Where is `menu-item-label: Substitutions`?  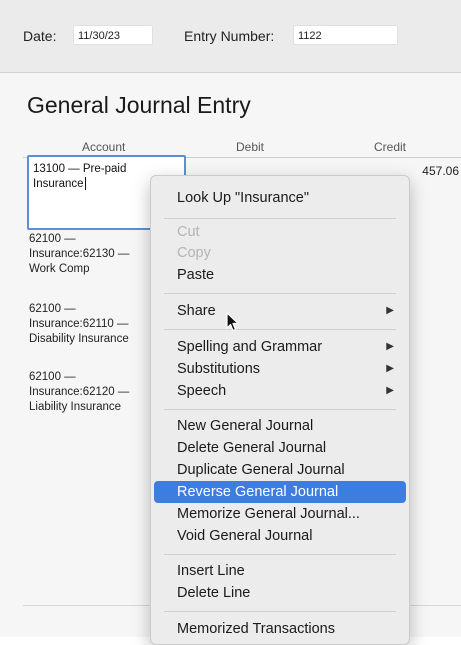 menu-item-label: Substitutions is located at coordinates (219, 369).